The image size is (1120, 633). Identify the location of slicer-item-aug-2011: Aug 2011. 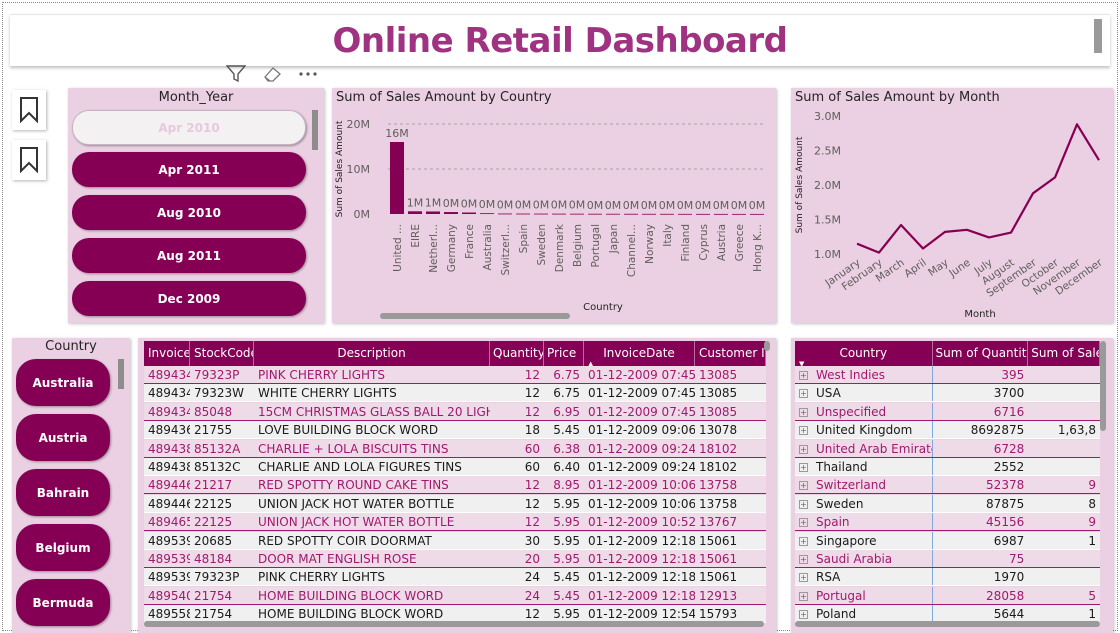
(189, 255).